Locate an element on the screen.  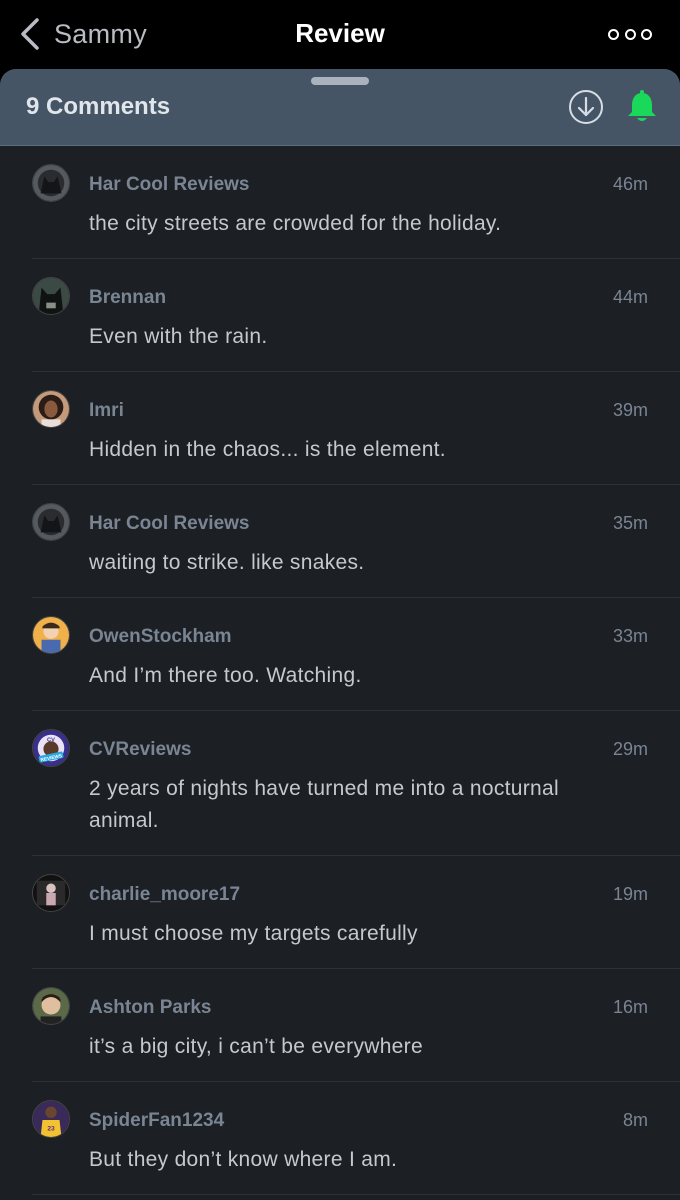
comment-text: I must choose my targets carefully is located at coordinates (253, 933).